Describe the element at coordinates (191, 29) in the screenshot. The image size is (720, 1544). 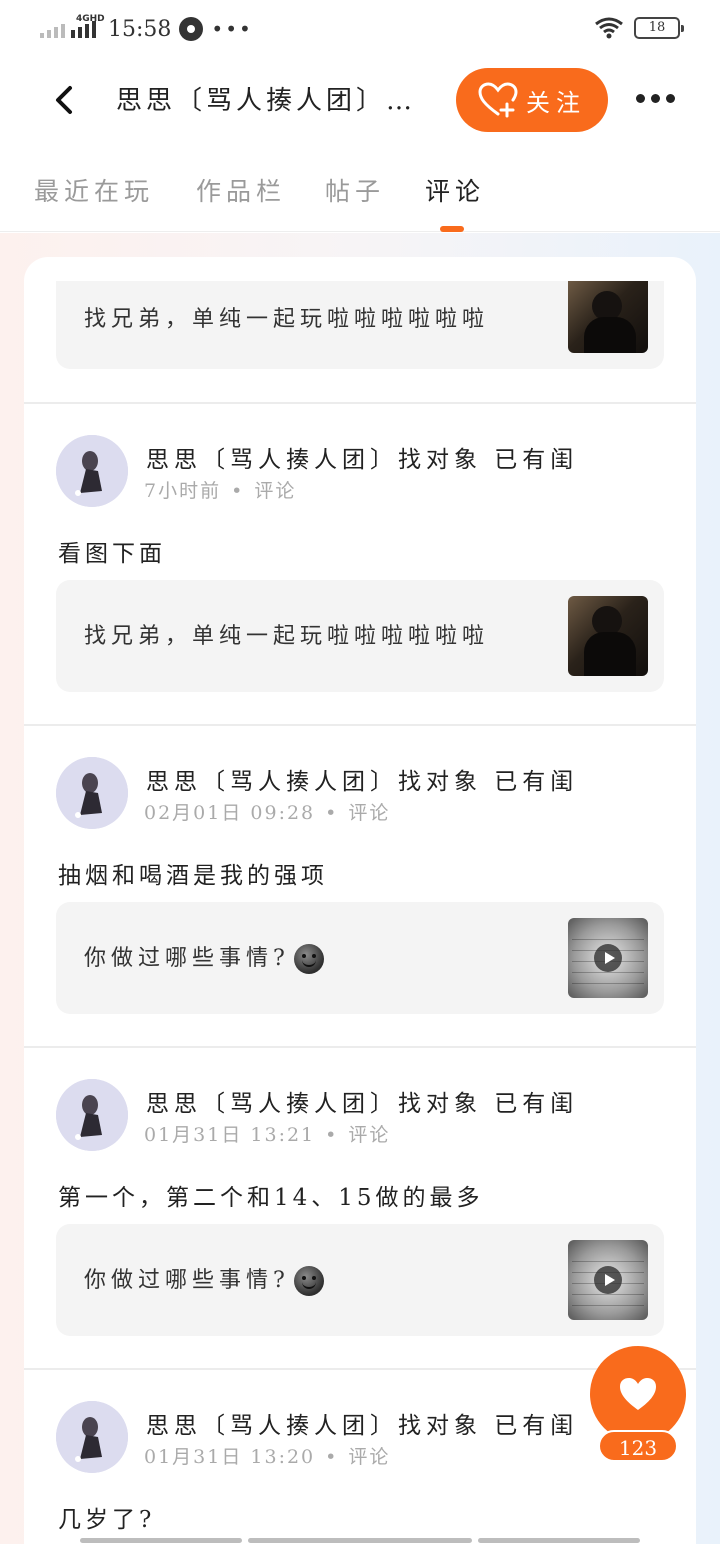
I see `fan-icon` at that location.